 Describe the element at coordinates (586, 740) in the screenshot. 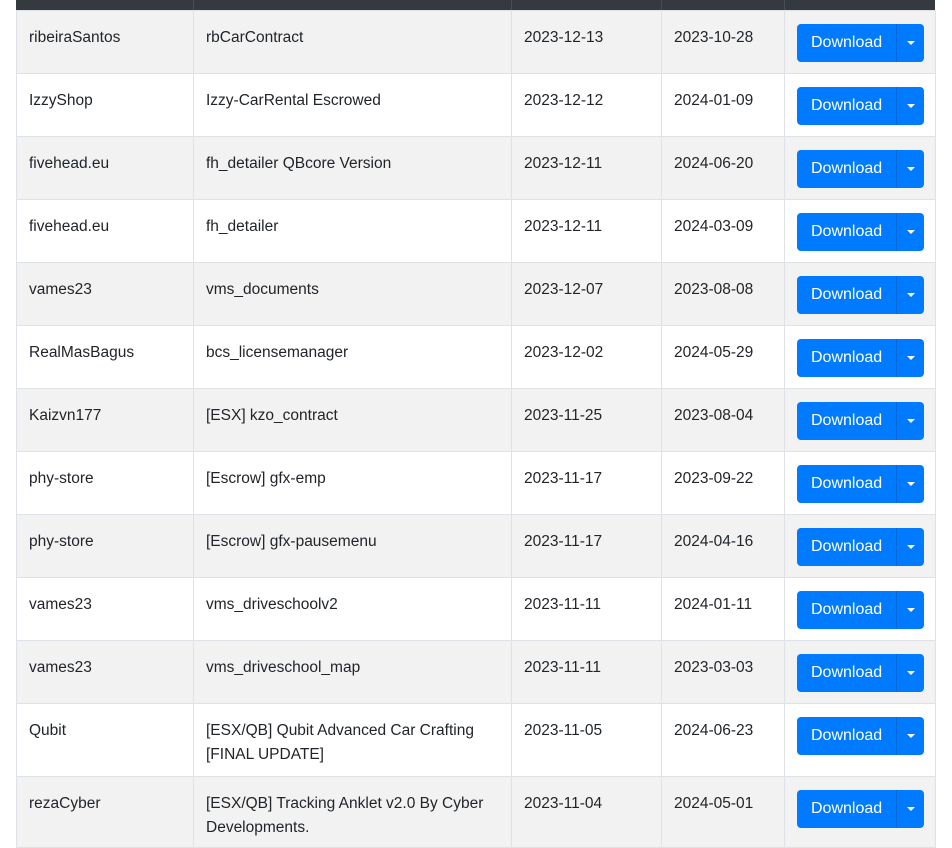

I see `row-release-date-cell: 2023-11-05` at that location.